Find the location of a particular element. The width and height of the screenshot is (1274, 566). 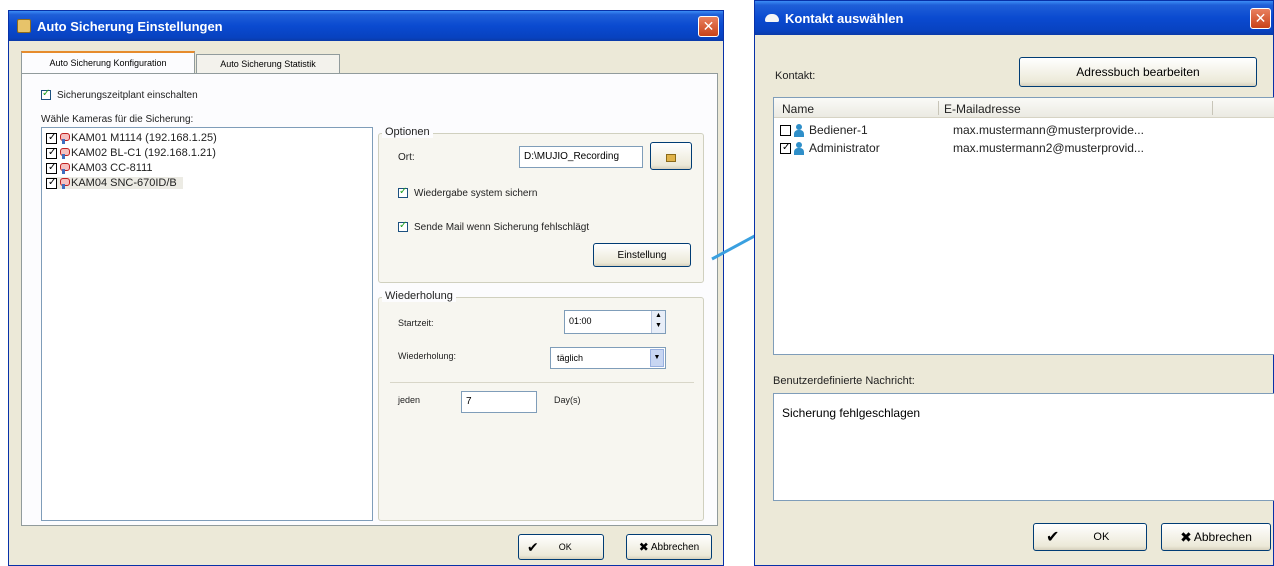

settings-button: Einstellung is located at coordinates (642, 255).